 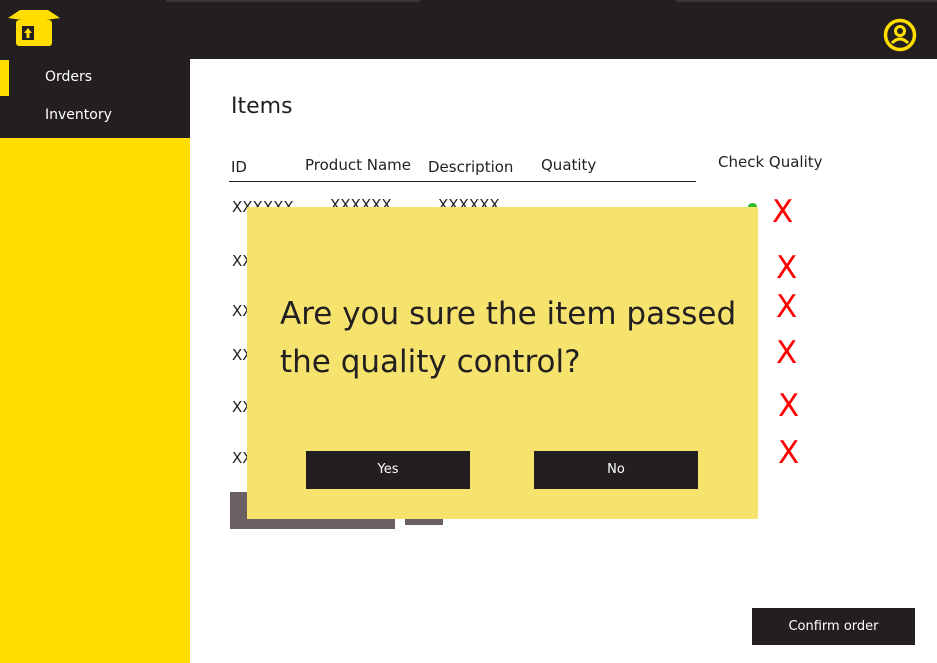 What do you see at coordinates (468, 29) in the screenshot?
I see `top-bar` at bounding box center [468, 29].